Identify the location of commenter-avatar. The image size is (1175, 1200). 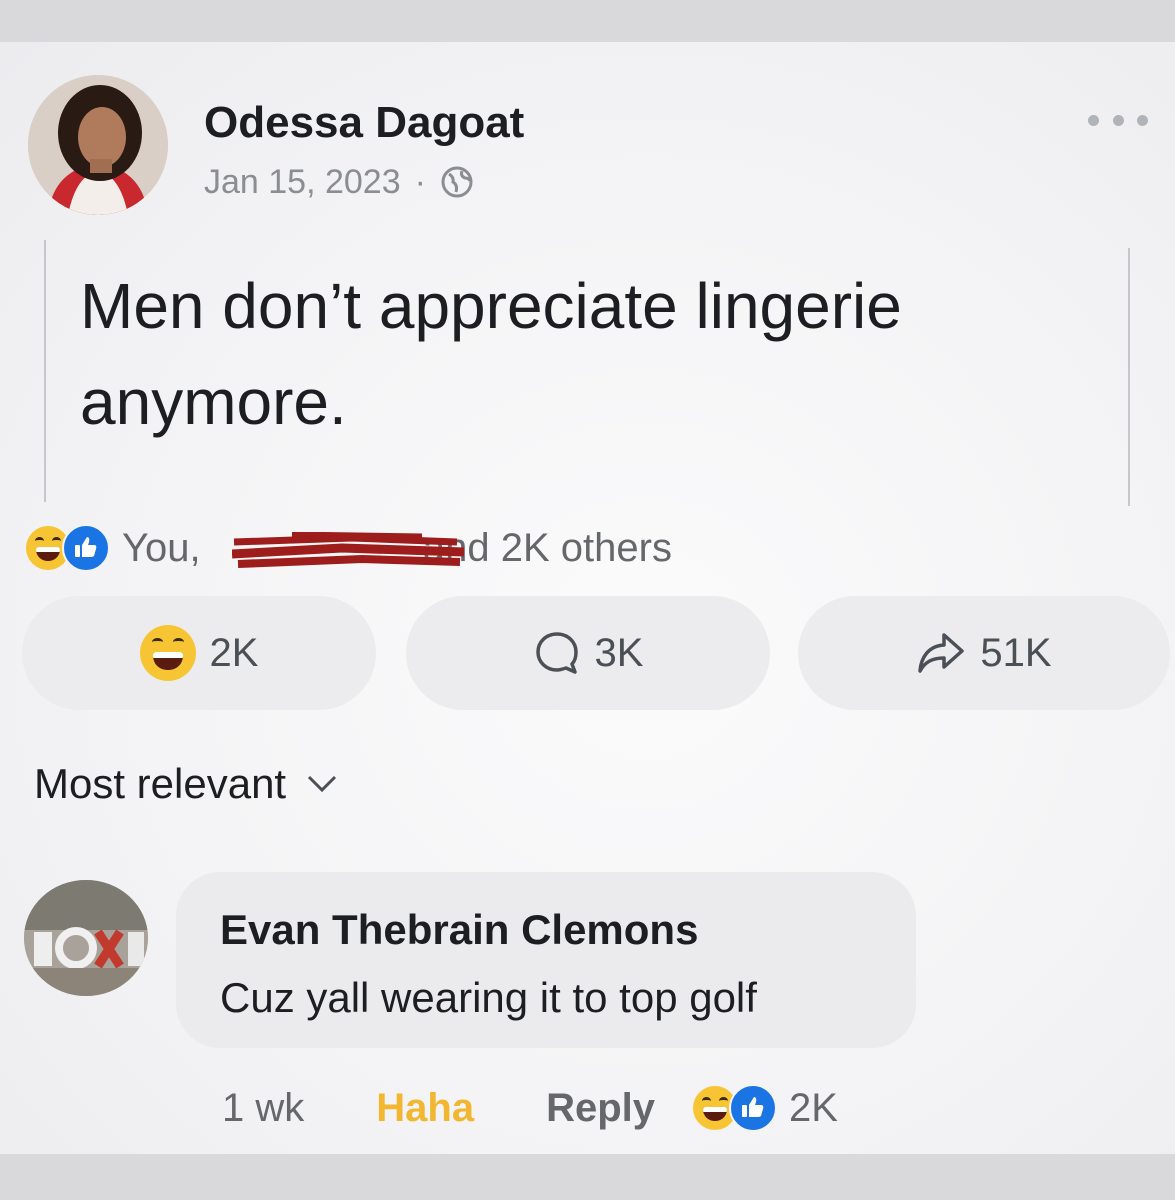
(86, 938).